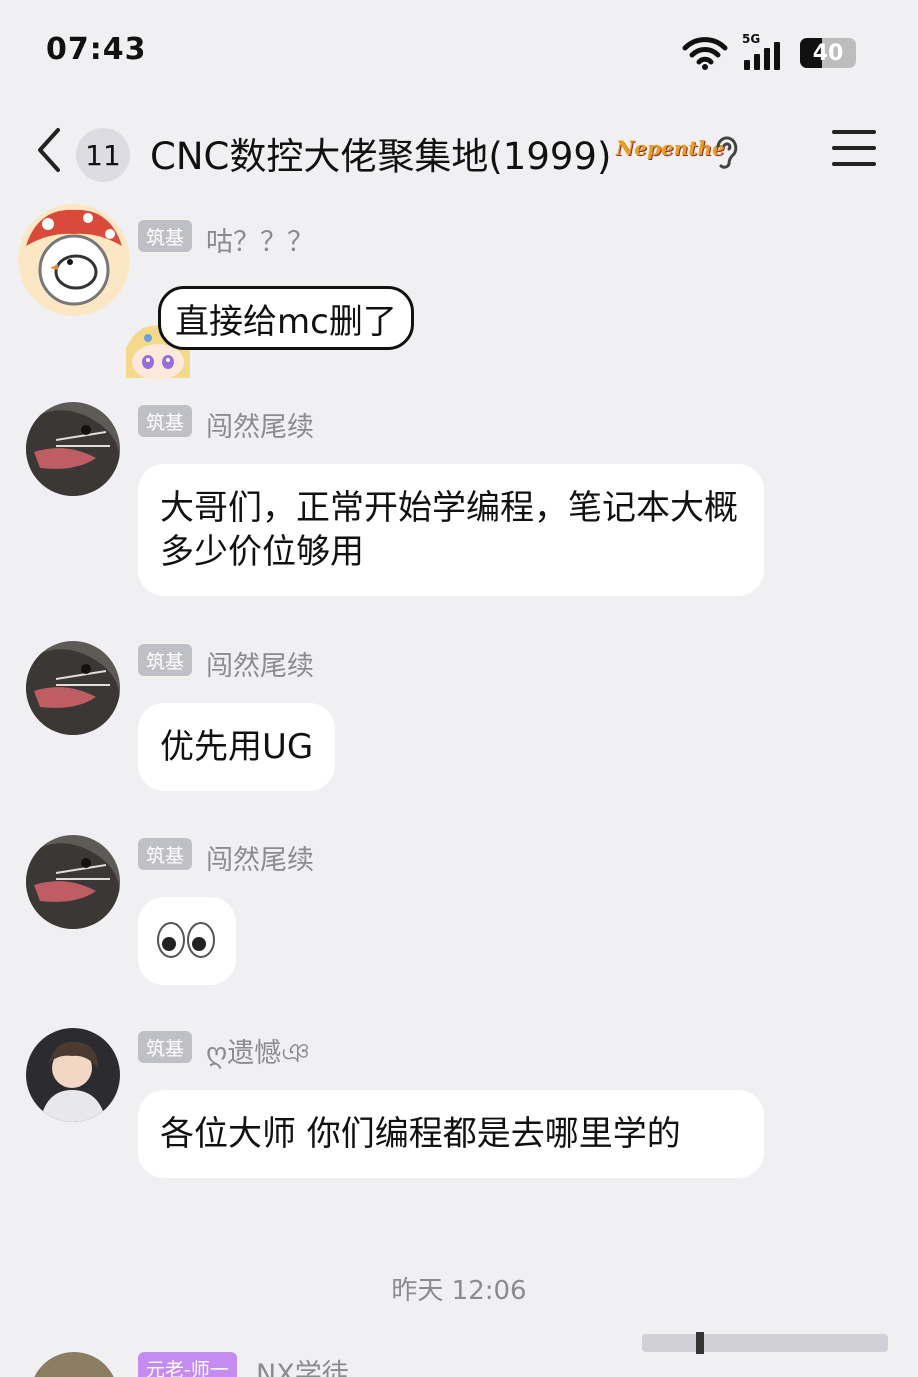 This screenshot has height=1377, width=918. I want to click on unread-count-badge: 11, so click(103, 155).